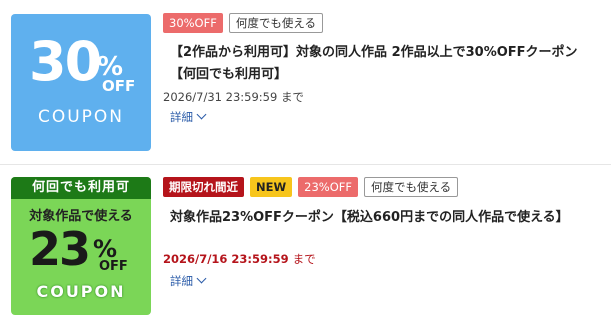 The width and height of the screenshot is (611, 320). Describe the element at coordinates (105, 249) in the screenshot. I see `coupon-image-percent: %` at that location.